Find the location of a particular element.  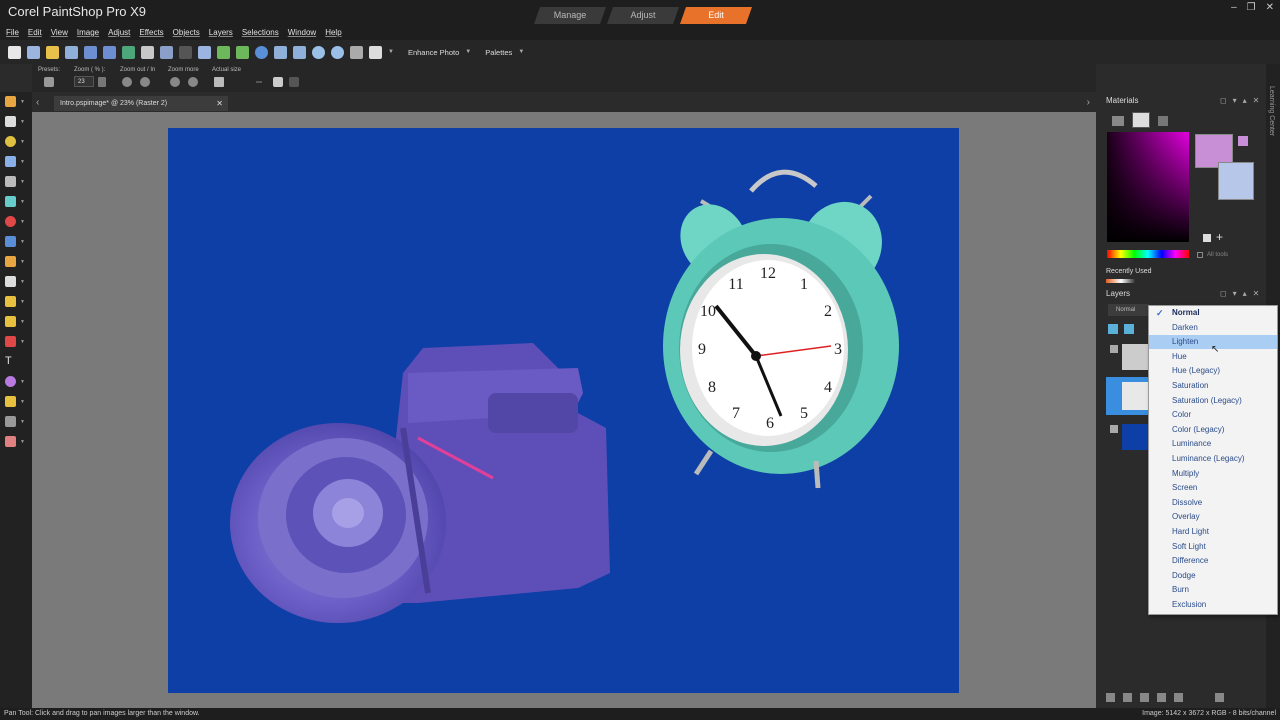

straighten-tool-icon: ▼ is located at coordinates (15, 201).